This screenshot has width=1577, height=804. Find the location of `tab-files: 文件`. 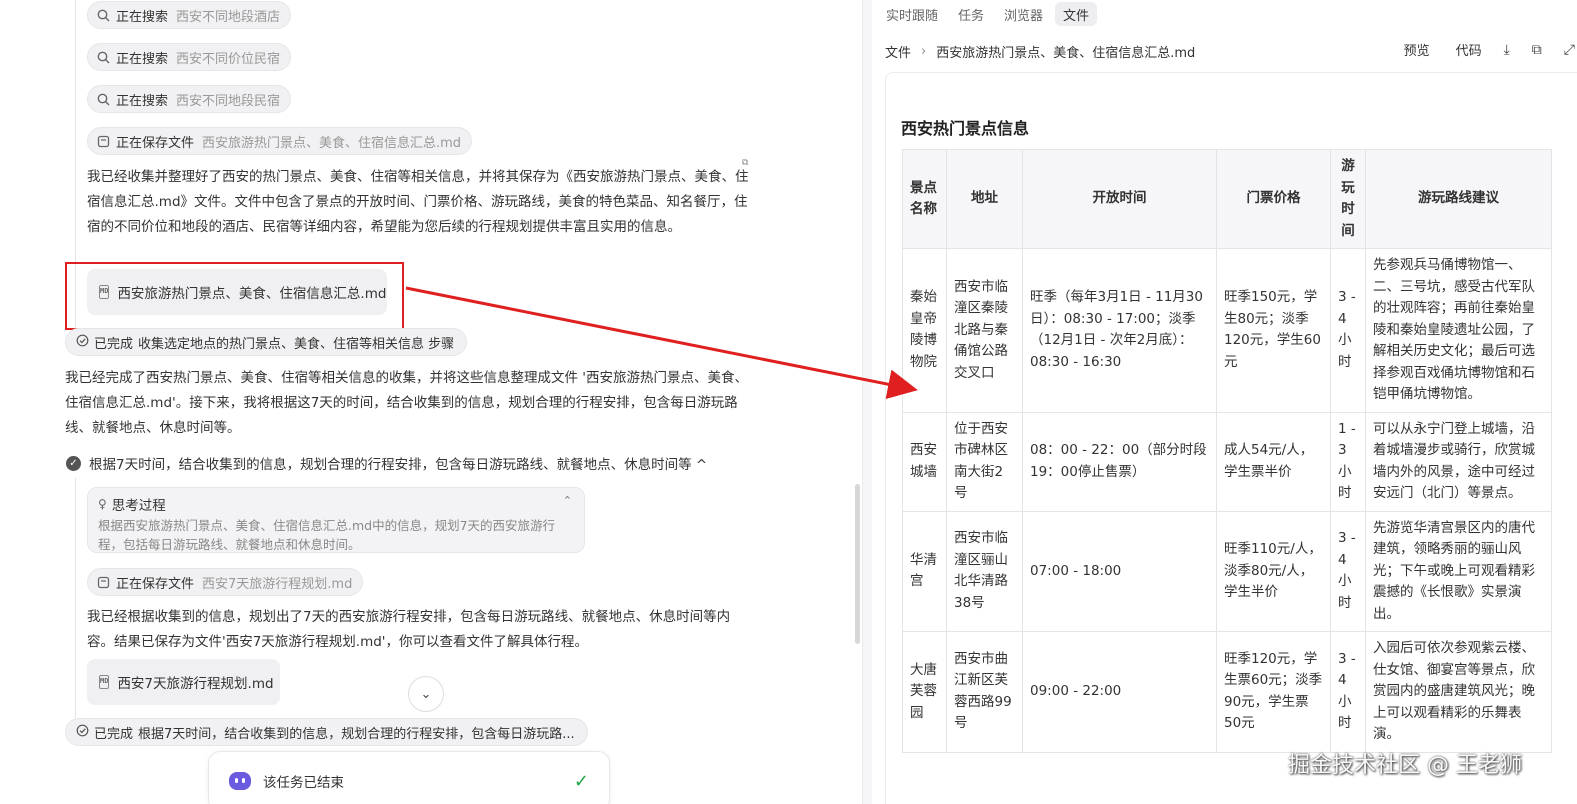

tab-files: 文件 is located at coordinates (1076, 14).